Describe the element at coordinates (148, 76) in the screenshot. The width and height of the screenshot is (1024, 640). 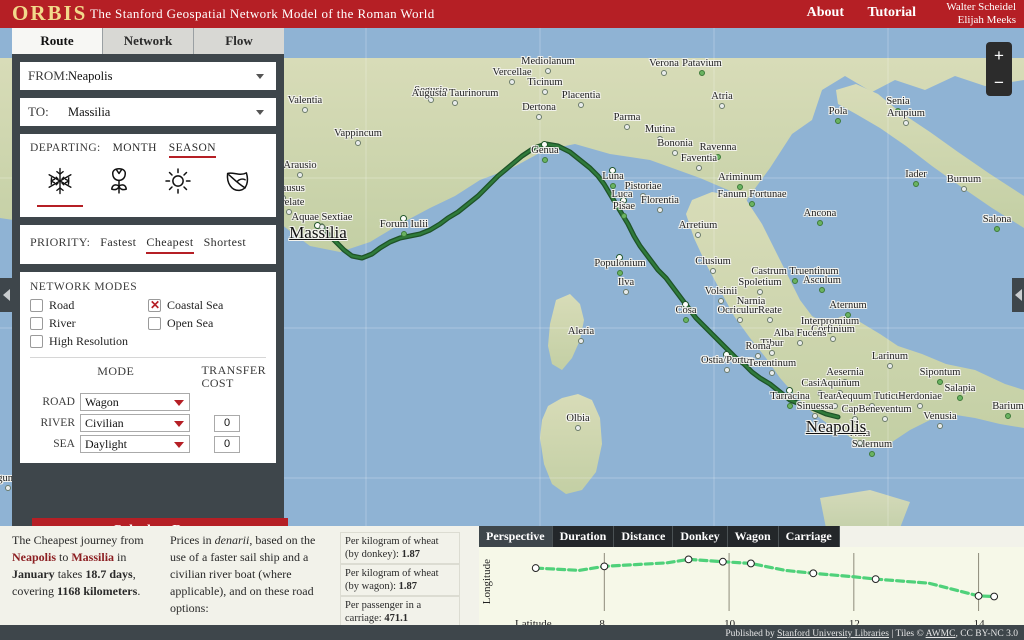
I see `from-field: FROM: Neapolis` at that location.